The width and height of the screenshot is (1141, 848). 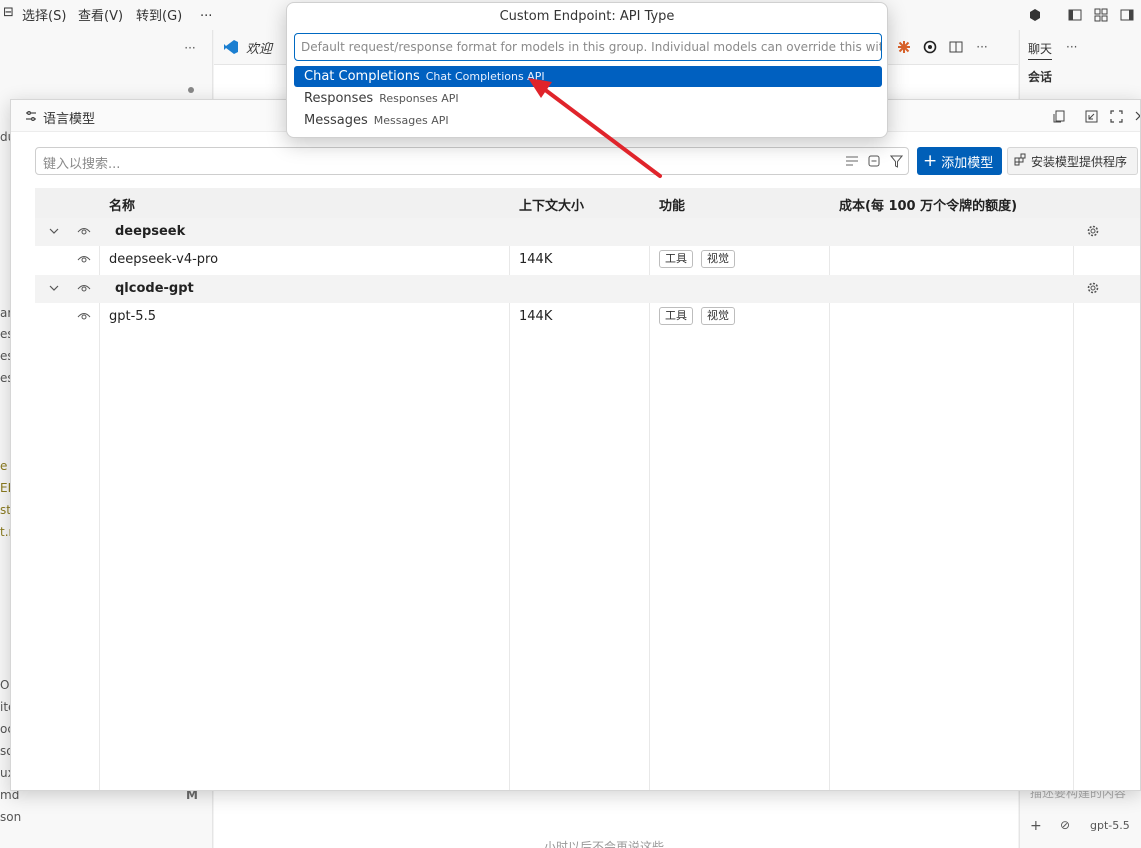 I want to click on table-row-group: qlcode-gpt, so click(x=587, y=289).